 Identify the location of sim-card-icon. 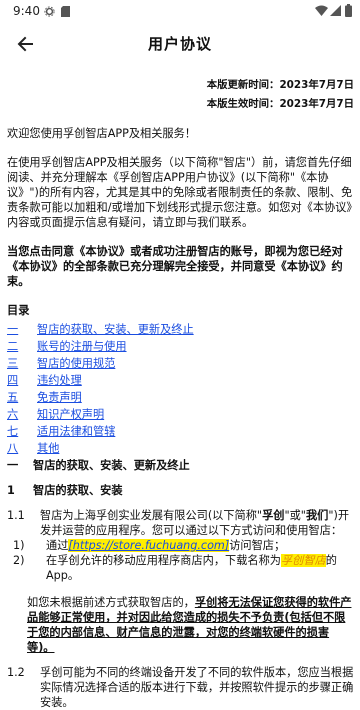
(65, 11).